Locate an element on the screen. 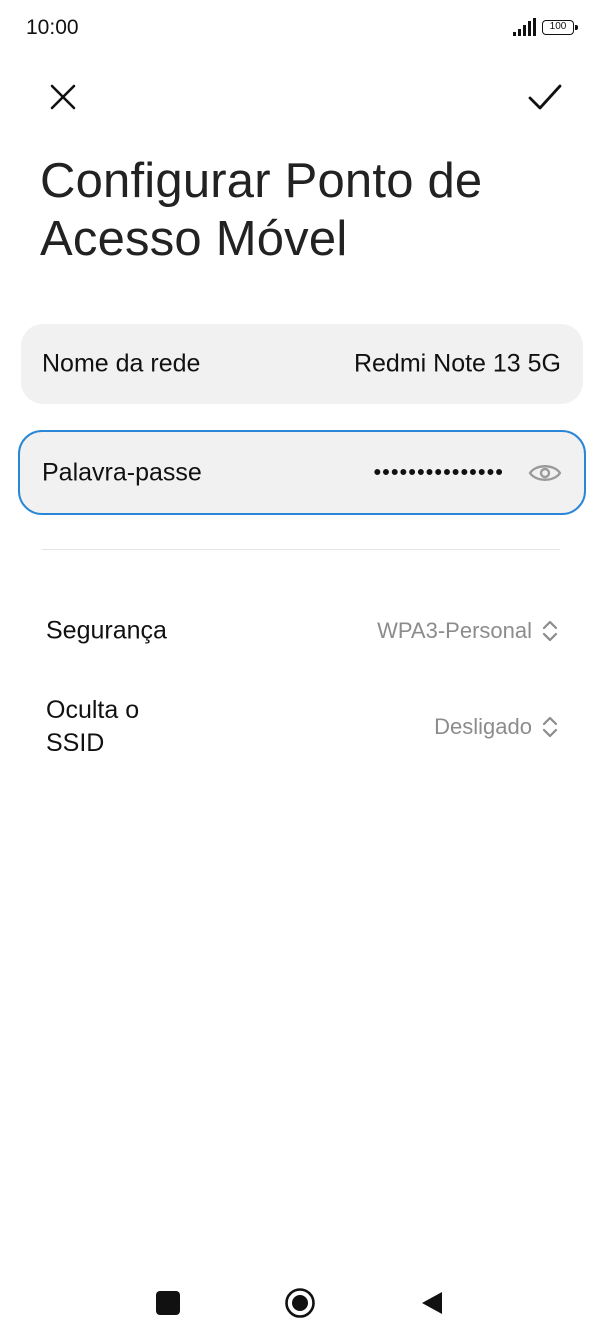 The width and height of the screenshot is (604, 1344). signal-icon is located at coordinates (524, 27).